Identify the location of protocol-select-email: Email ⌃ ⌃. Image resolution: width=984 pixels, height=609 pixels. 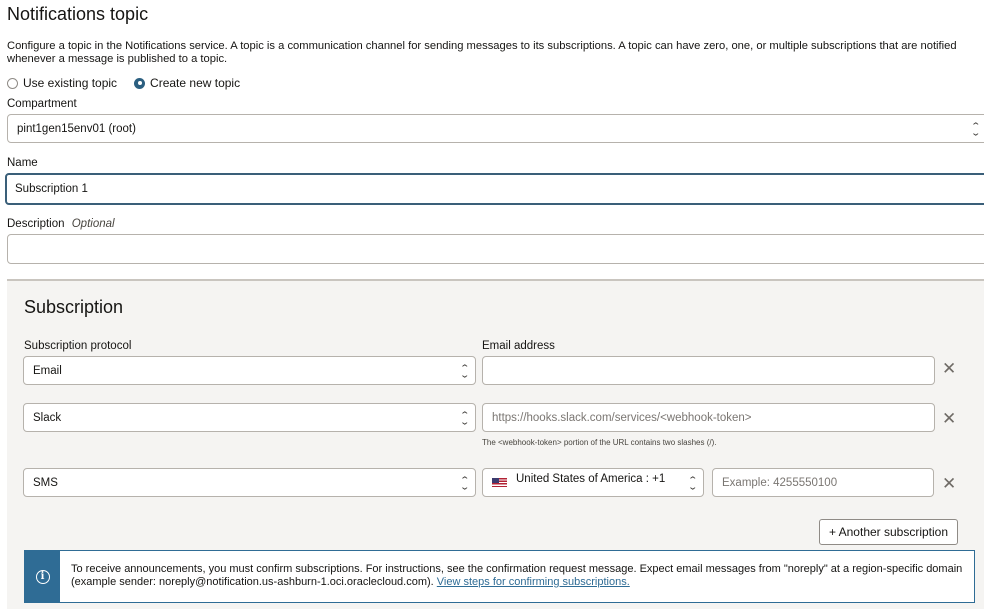
(249, 370).